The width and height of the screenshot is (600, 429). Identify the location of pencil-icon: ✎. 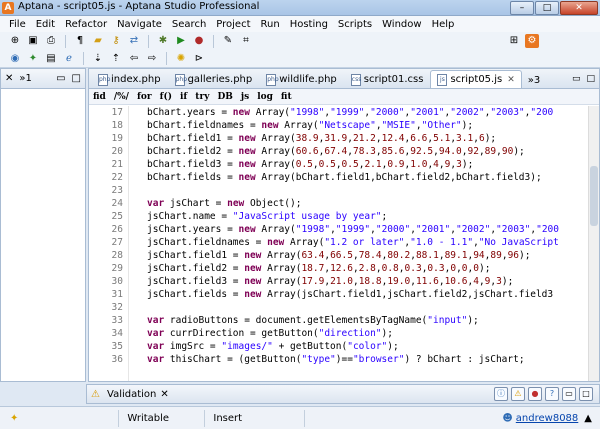
(228, 41).